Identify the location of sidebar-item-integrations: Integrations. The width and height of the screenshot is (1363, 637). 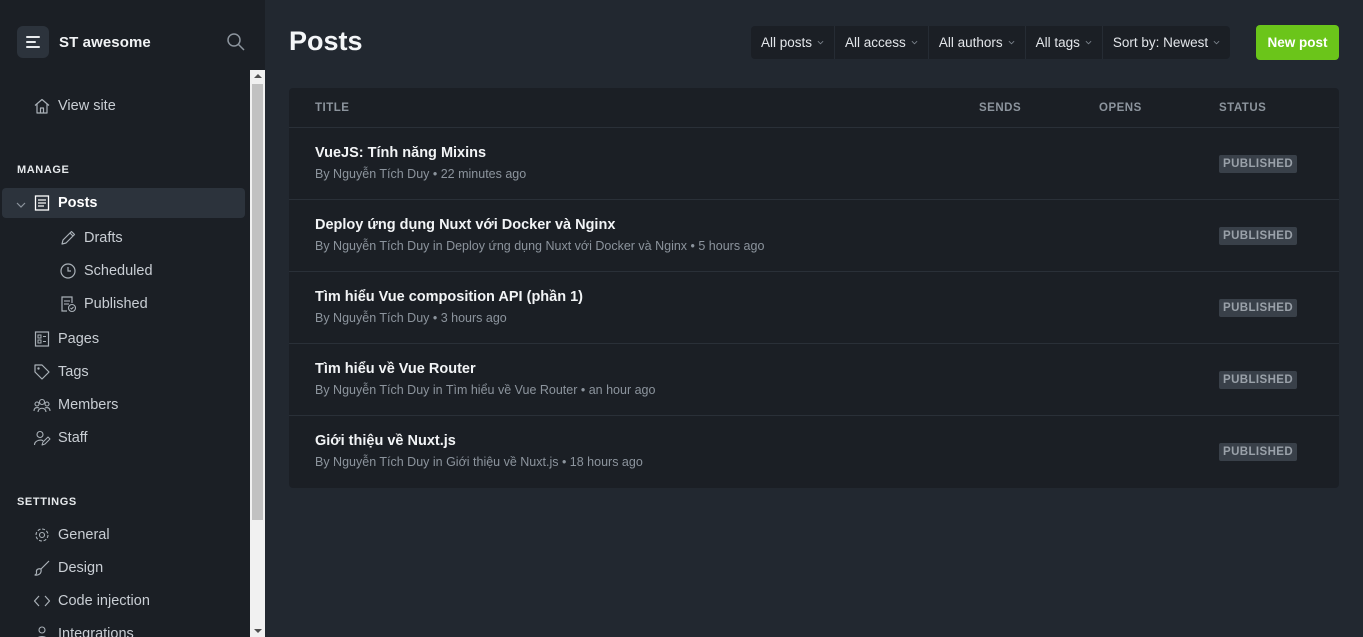
(122, 628).